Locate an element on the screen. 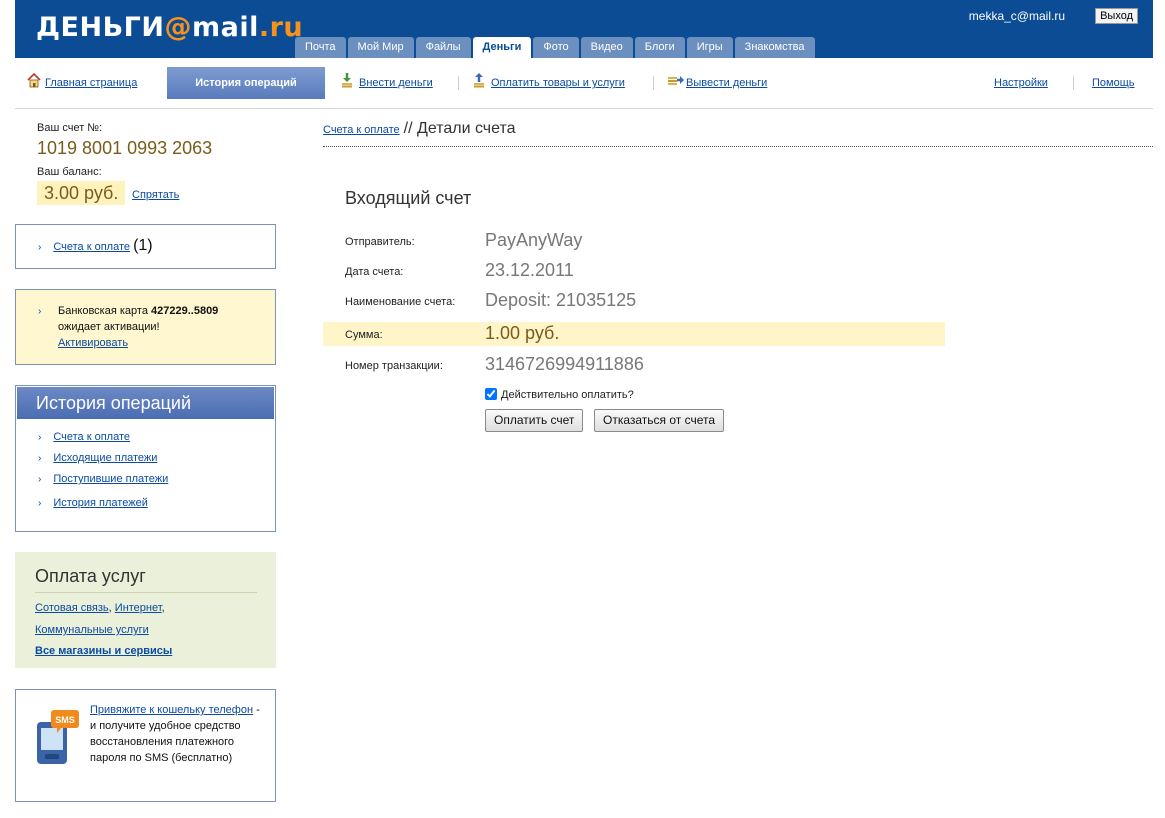 The image size is (1165, 818). card-prefix: Банковская карта is located at coordinates (105, 311).